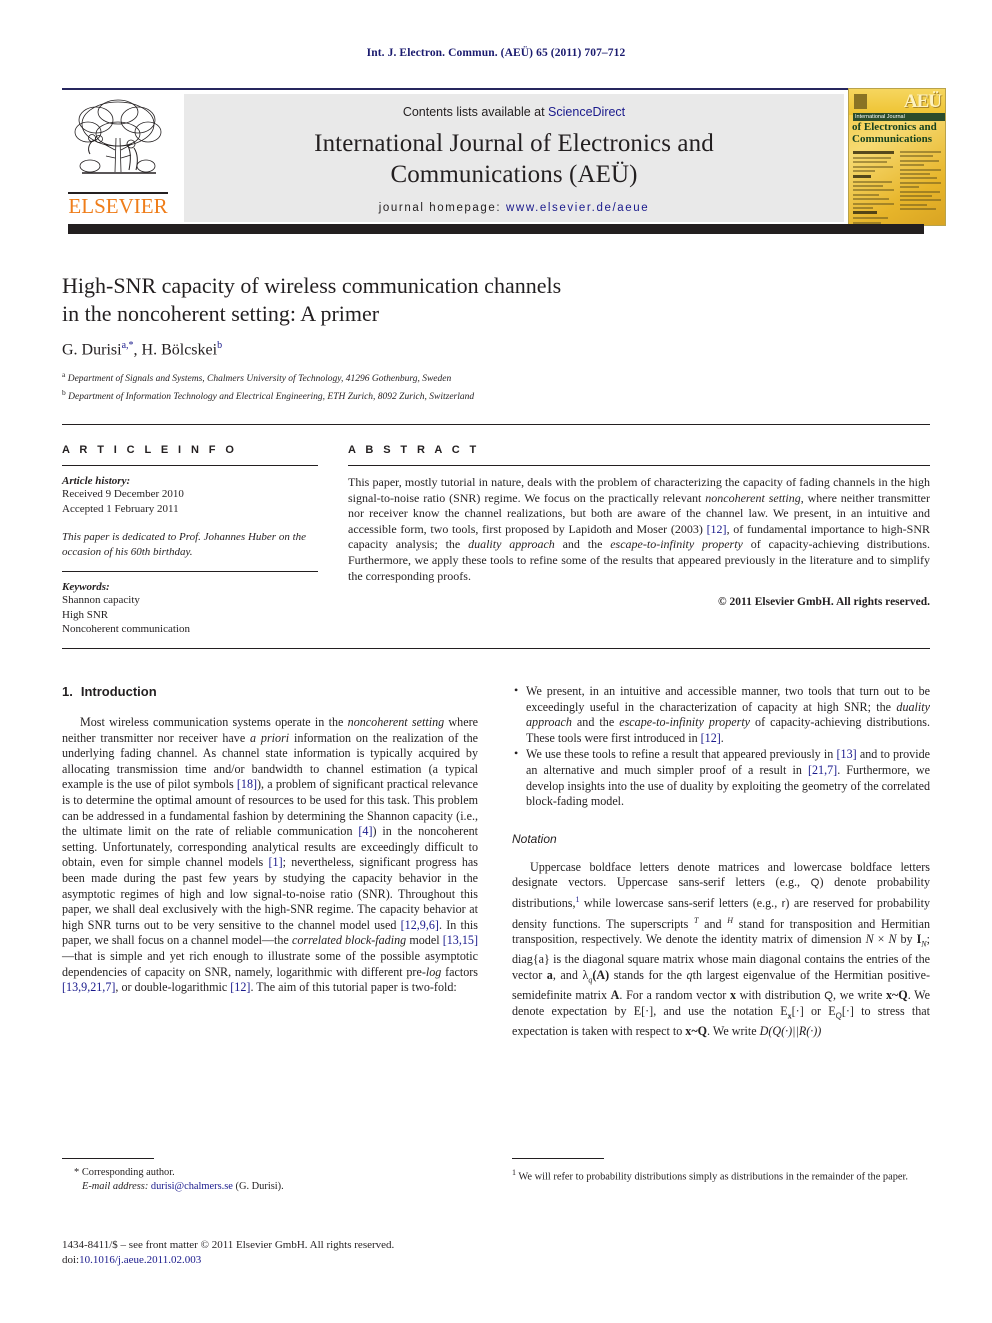 This screenshot has height=1323, width=992. What do you see at coordinates (127, 345) in the screenshot?
I see `author-1-affil-marker: a,*` at bounding box center [127, 345].